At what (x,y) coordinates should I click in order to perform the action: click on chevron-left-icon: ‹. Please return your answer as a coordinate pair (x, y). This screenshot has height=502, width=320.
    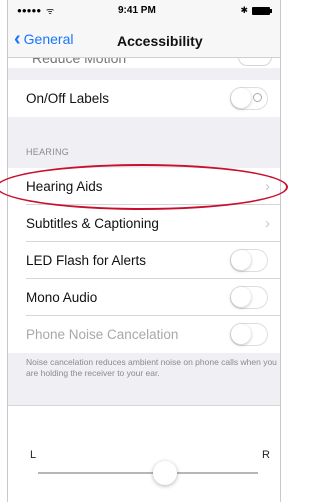
    Looking at the image, I should click on (17, 39).